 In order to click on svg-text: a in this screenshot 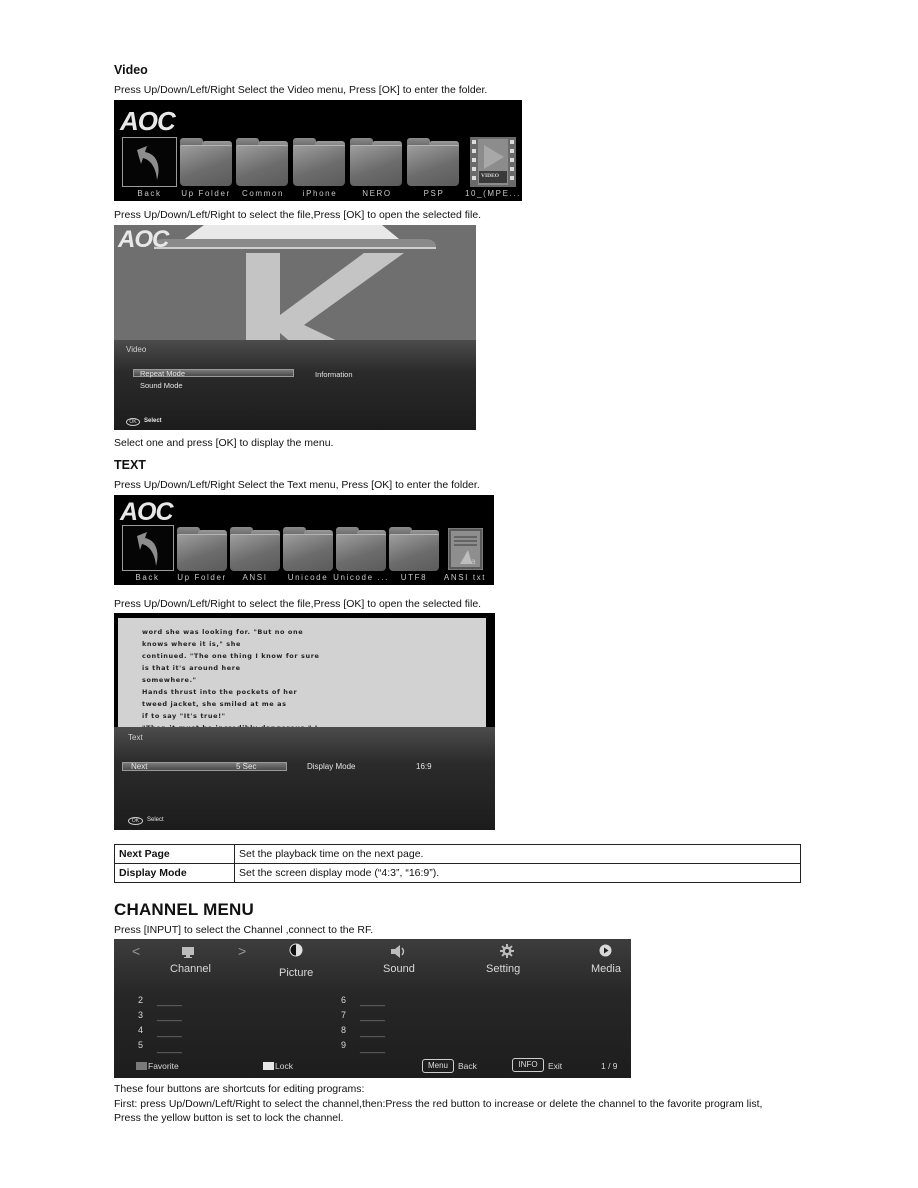, I will do `click(473, 561)`.